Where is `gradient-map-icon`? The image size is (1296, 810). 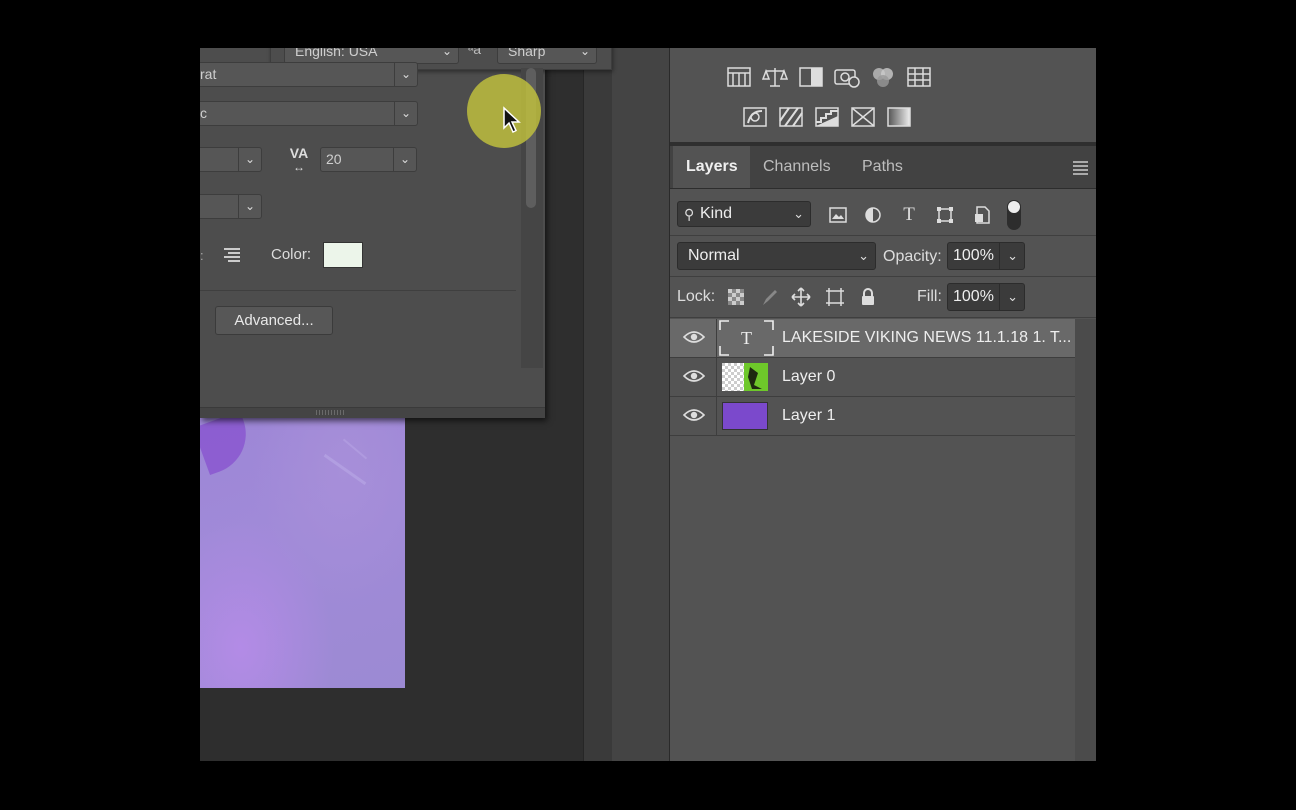 gradient-map-icon is located at coordinates (899, 117).